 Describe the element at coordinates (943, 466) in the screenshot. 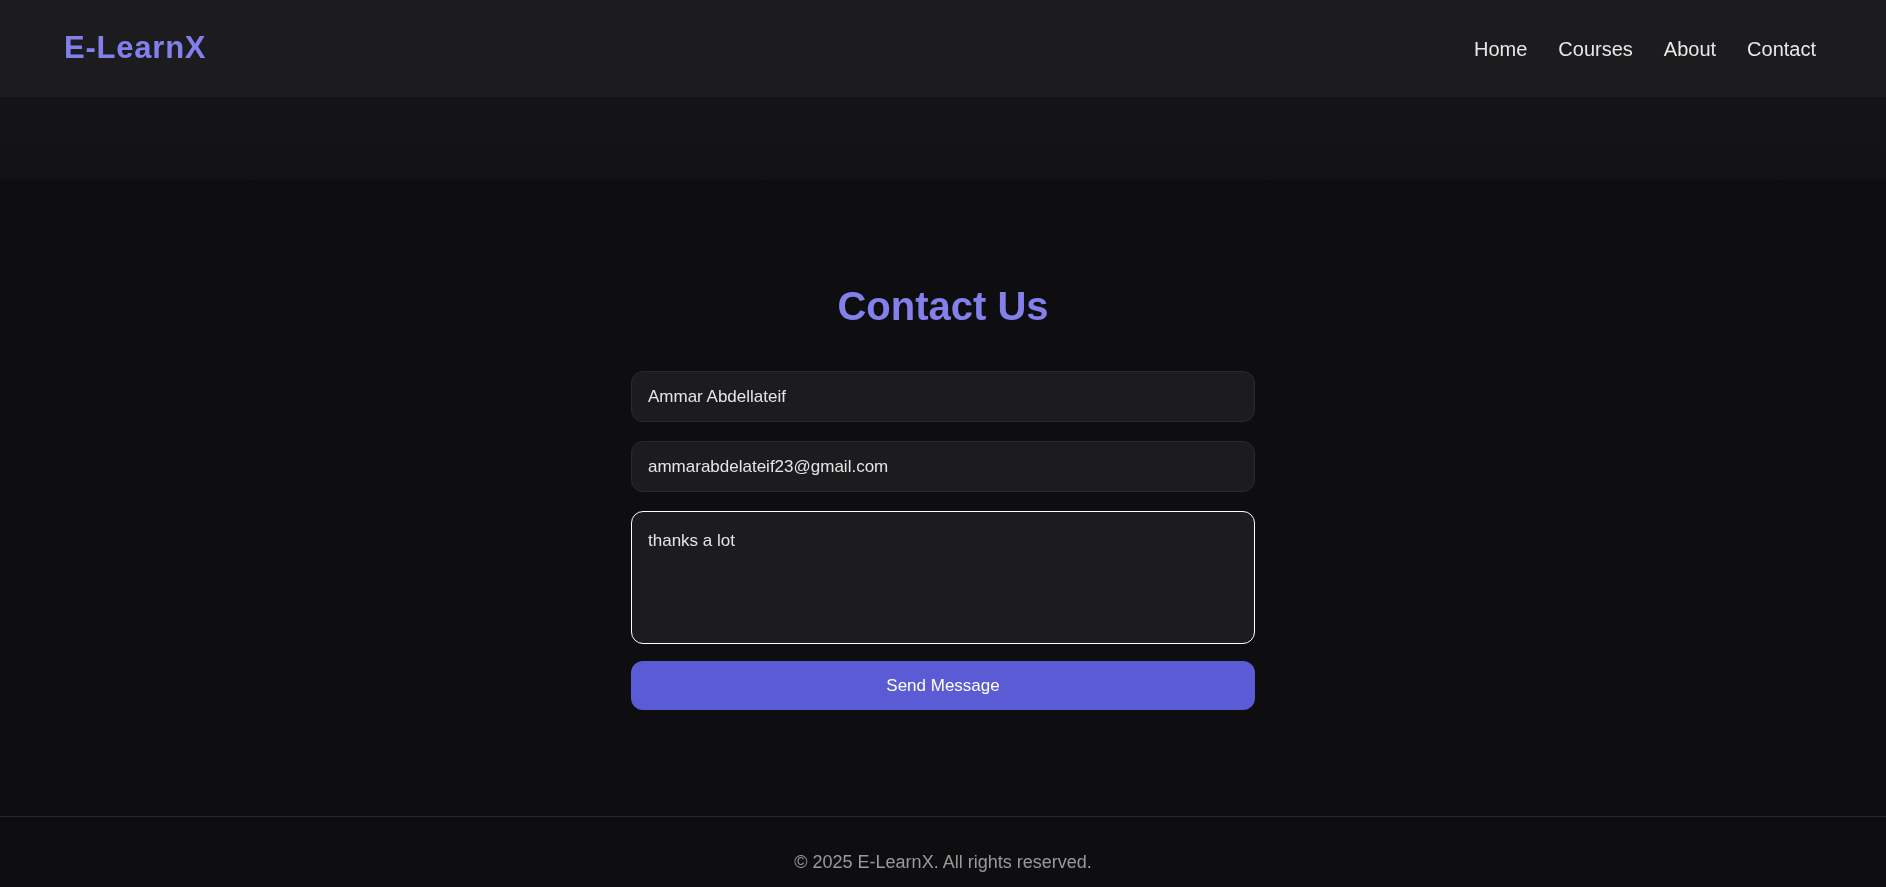

I see `text-input-field: ammarabdelateif23@gmail.com` at that location.